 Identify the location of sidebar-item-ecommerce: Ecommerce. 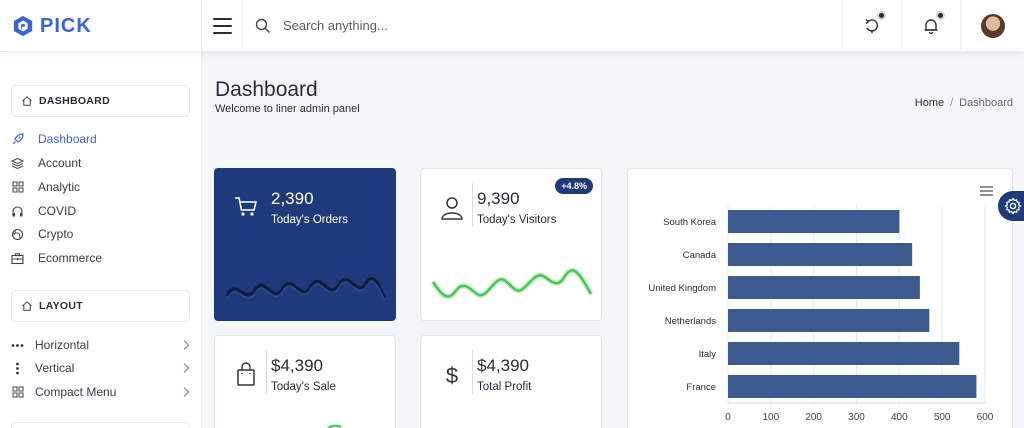
(100, 258).